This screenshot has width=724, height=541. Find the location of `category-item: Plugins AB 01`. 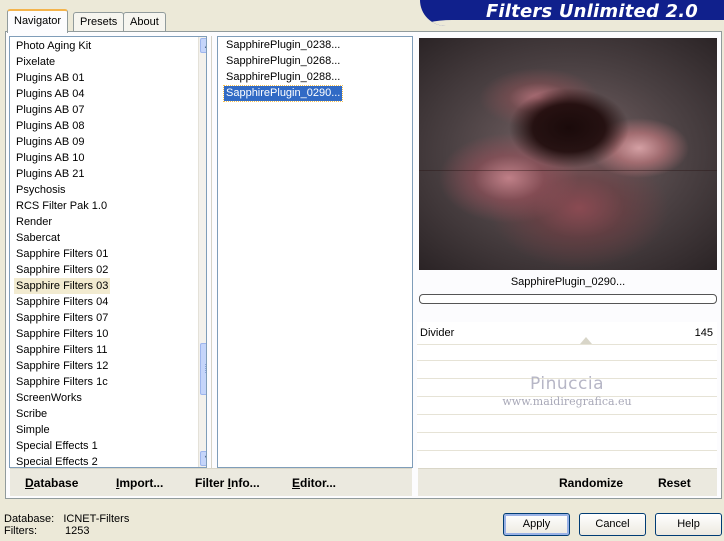

category-item: Plugins AB 01 is located at coordinates (50, 78).